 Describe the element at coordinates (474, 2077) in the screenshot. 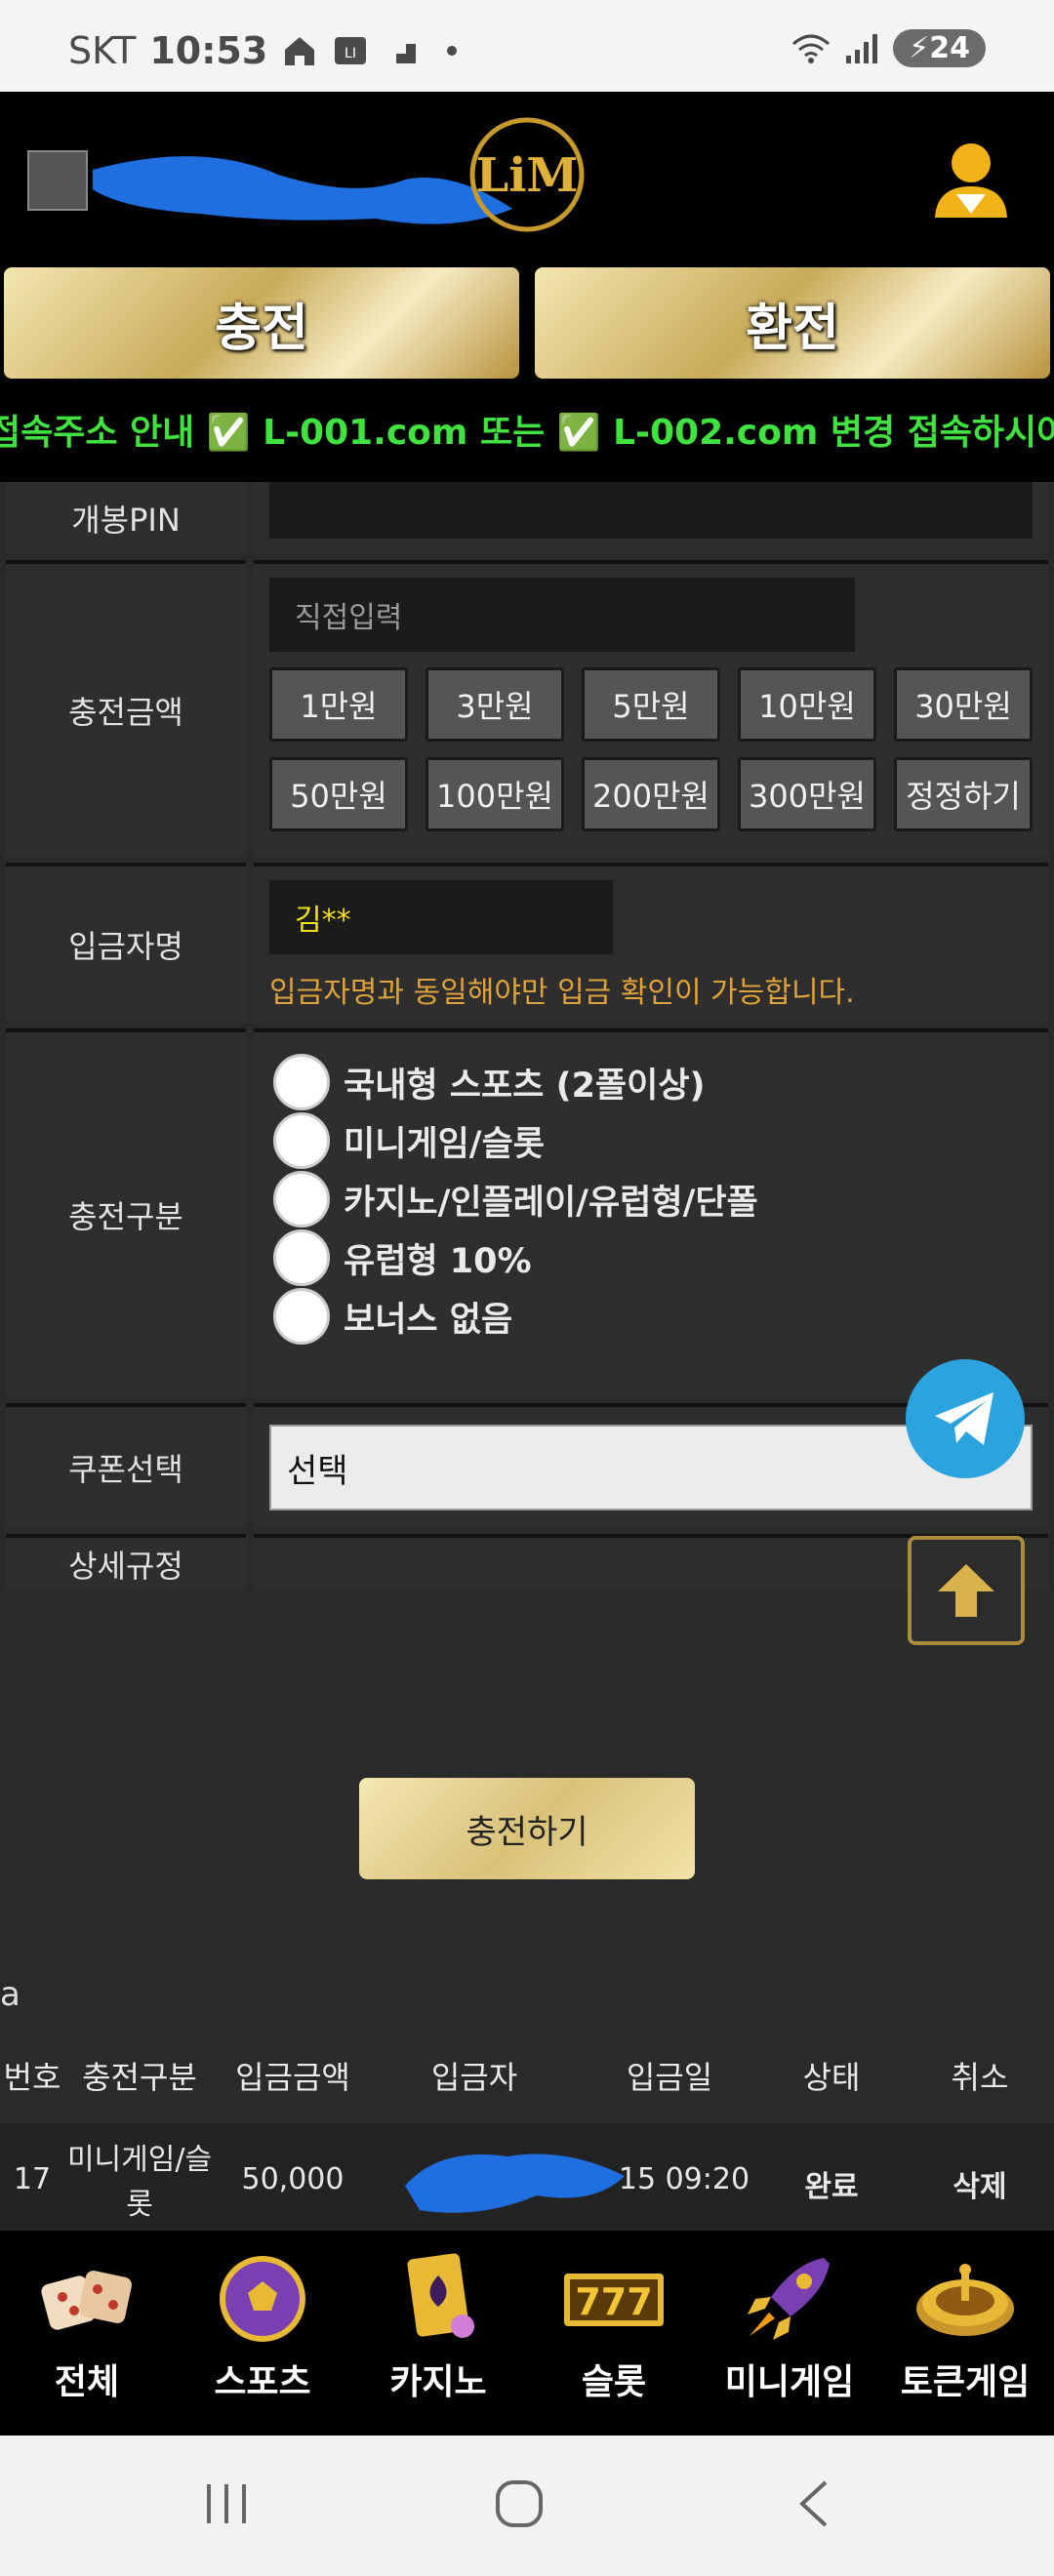

I see `col-depositor: 입금자` at that location.